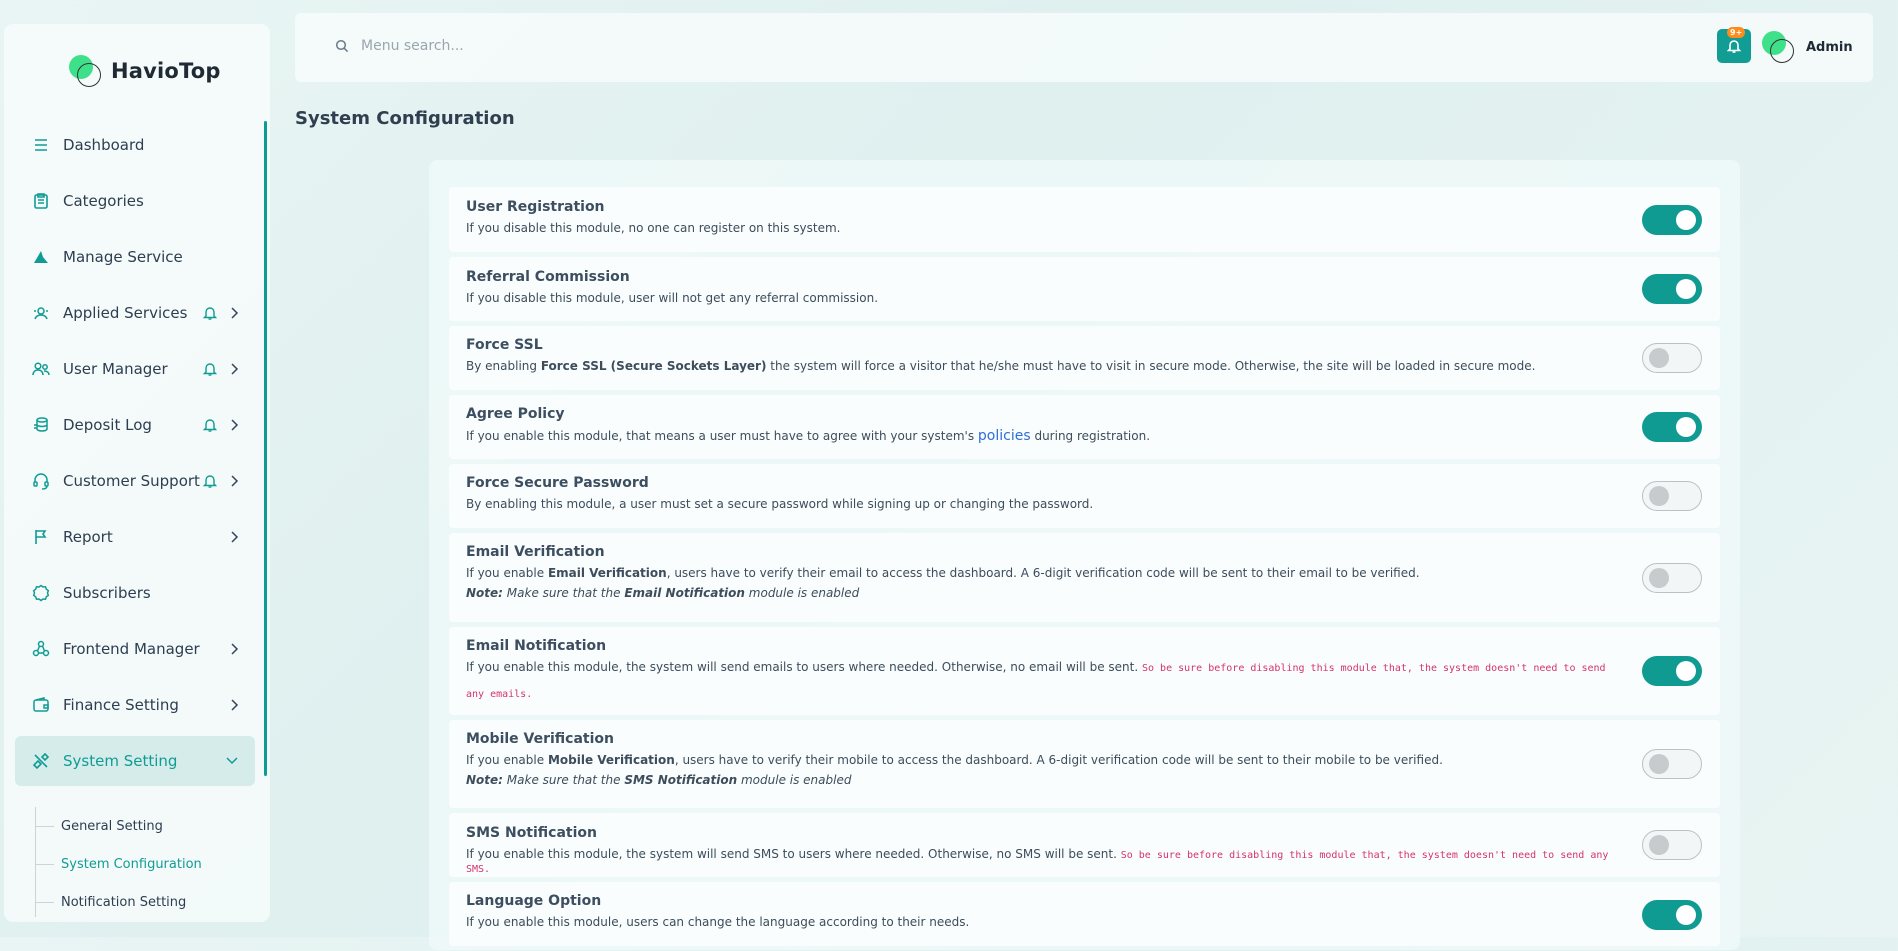 This screenshot has width=1898, height=951. Describe the element at coordinates (504, 345) in the screenshot. I see `config-title: Force SSL` at that location.